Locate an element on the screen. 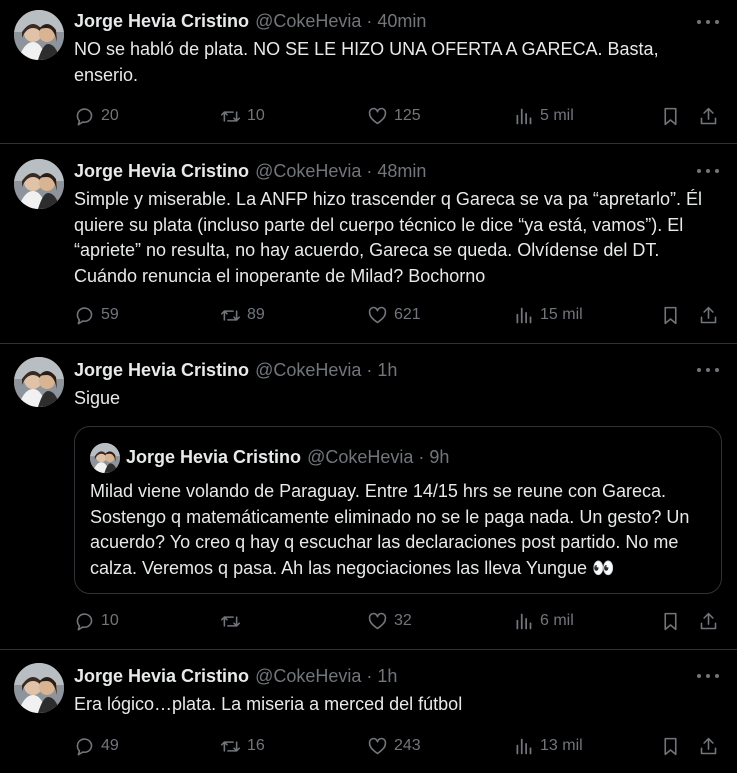  views-button: 5 mil is located at coordinates (543, 116).